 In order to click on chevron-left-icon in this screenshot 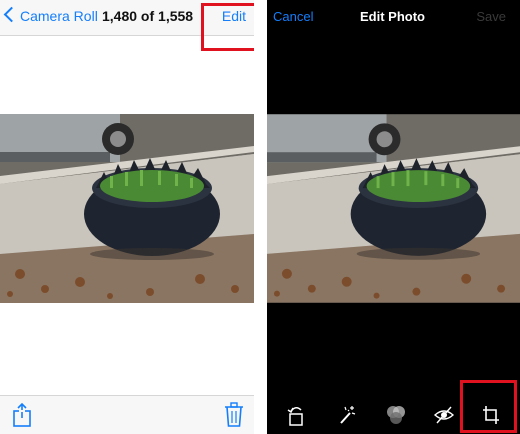, I will do `click(11, 14)`.